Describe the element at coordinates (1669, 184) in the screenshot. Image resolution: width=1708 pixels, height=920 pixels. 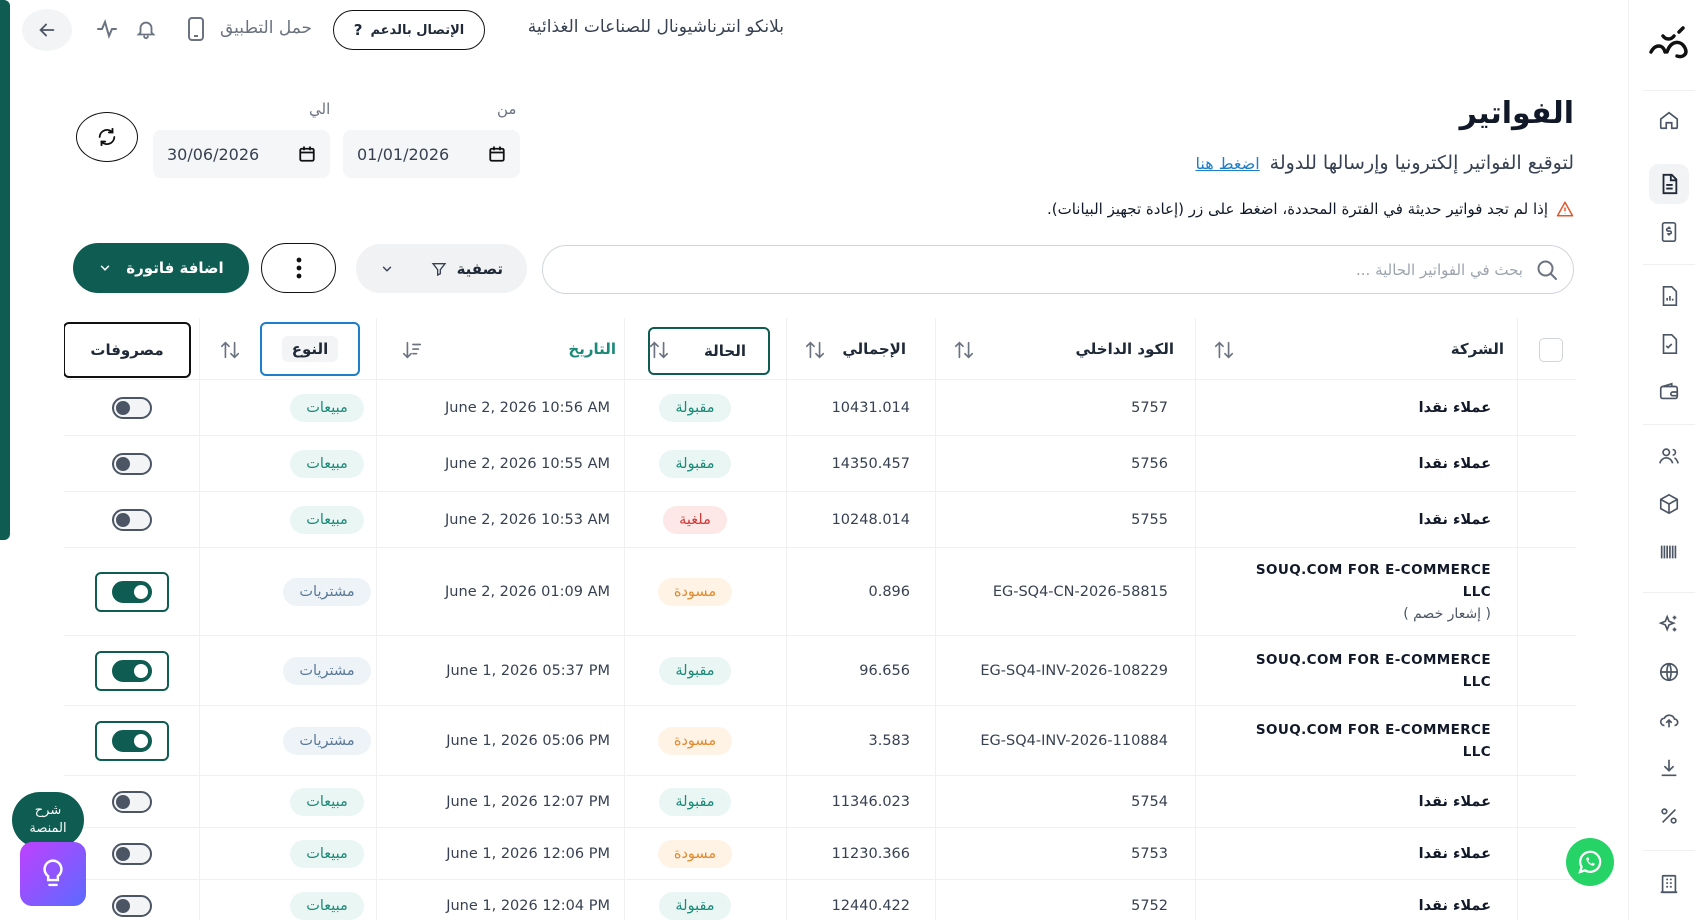
I see `sidebar-item-invoices` at that location.